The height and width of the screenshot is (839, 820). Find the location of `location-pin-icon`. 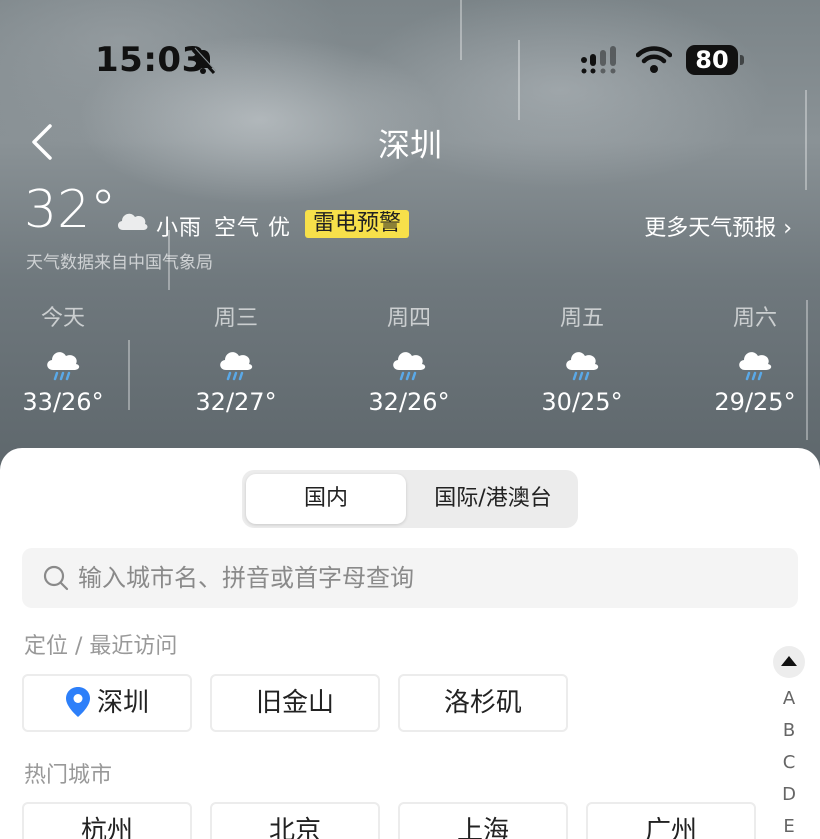

location-pin-icon is located at coordinates (77, 701).